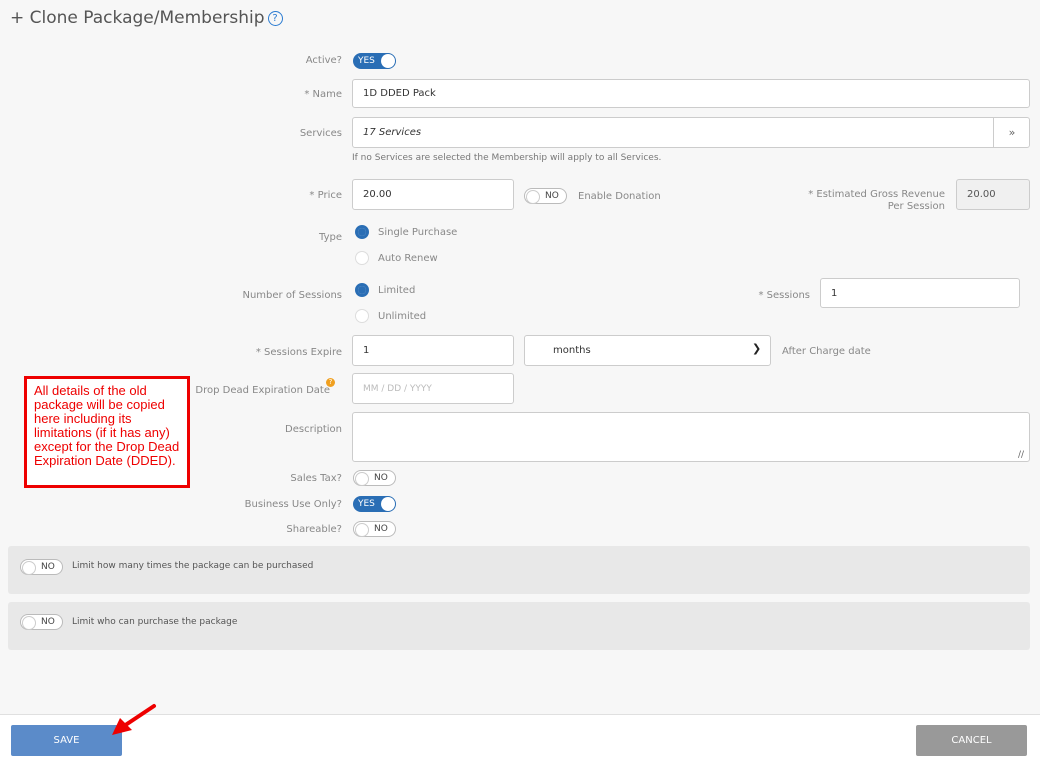 The image size is (1040, 769). What do you see at coordinates (876, 200) in the screenshot?
I see `gross-revenue-label: * Estimated Gross Revenue Per Session` at bounding box center [876, 200].